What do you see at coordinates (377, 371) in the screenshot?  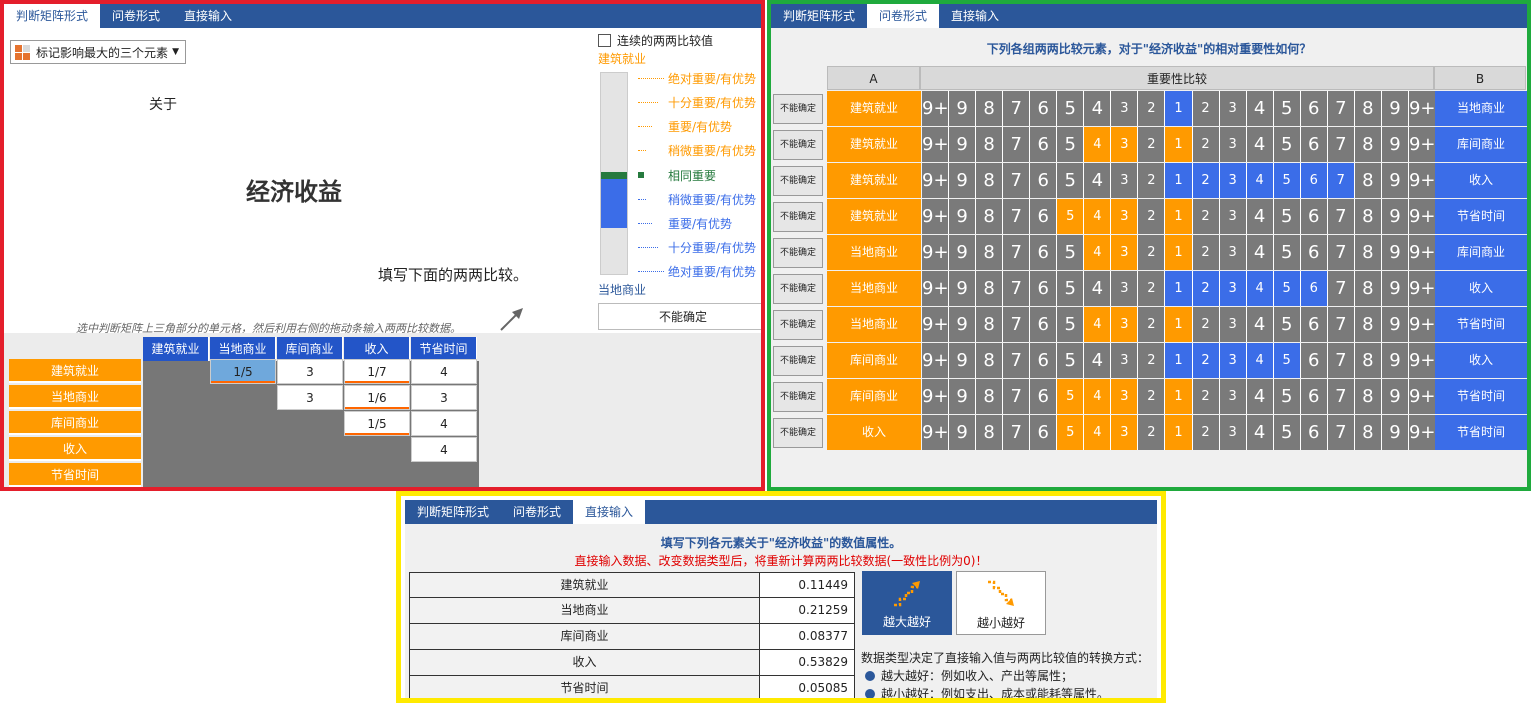 I see `matrix-cell: 1/7` at bounding box center [377, 371].